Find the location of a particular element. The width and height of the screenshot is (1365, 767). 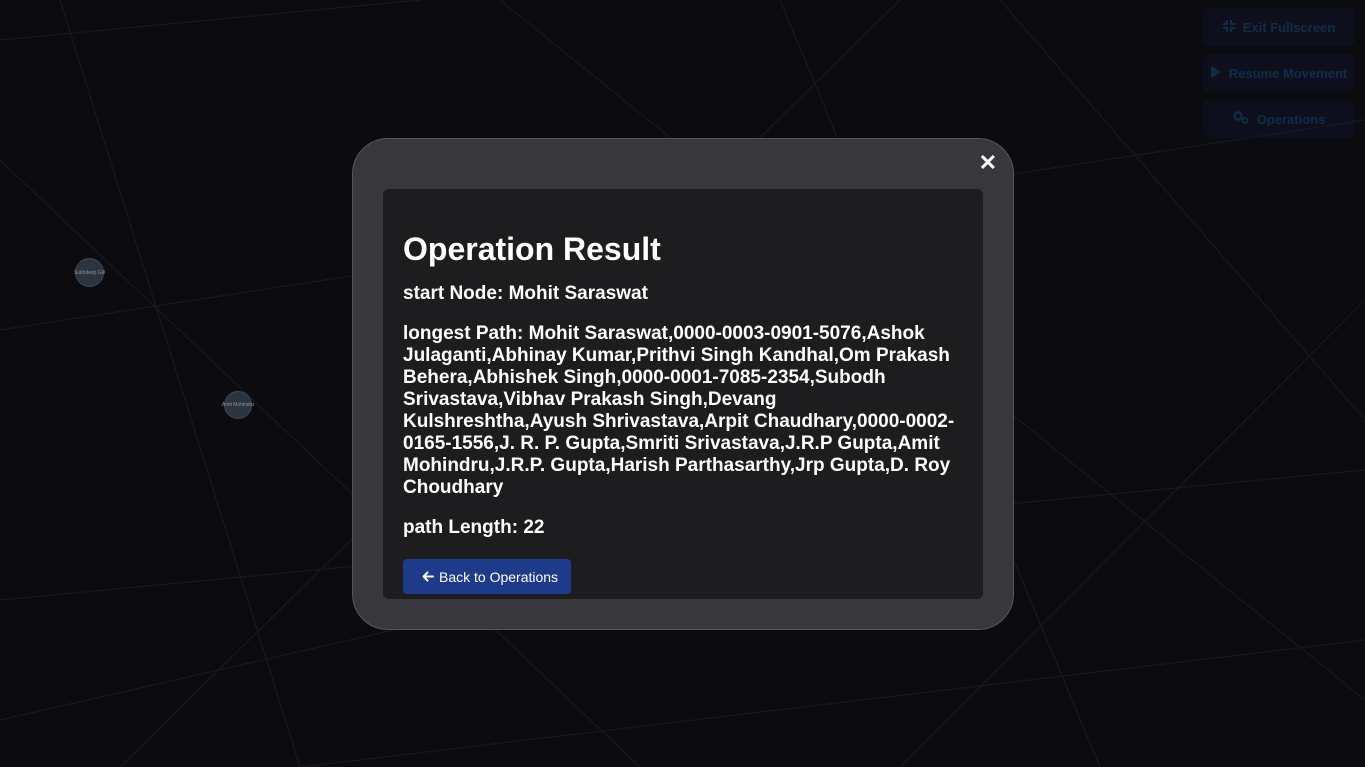

start-node-value: Mohit Saraswat is located at coordinates (578, 293).